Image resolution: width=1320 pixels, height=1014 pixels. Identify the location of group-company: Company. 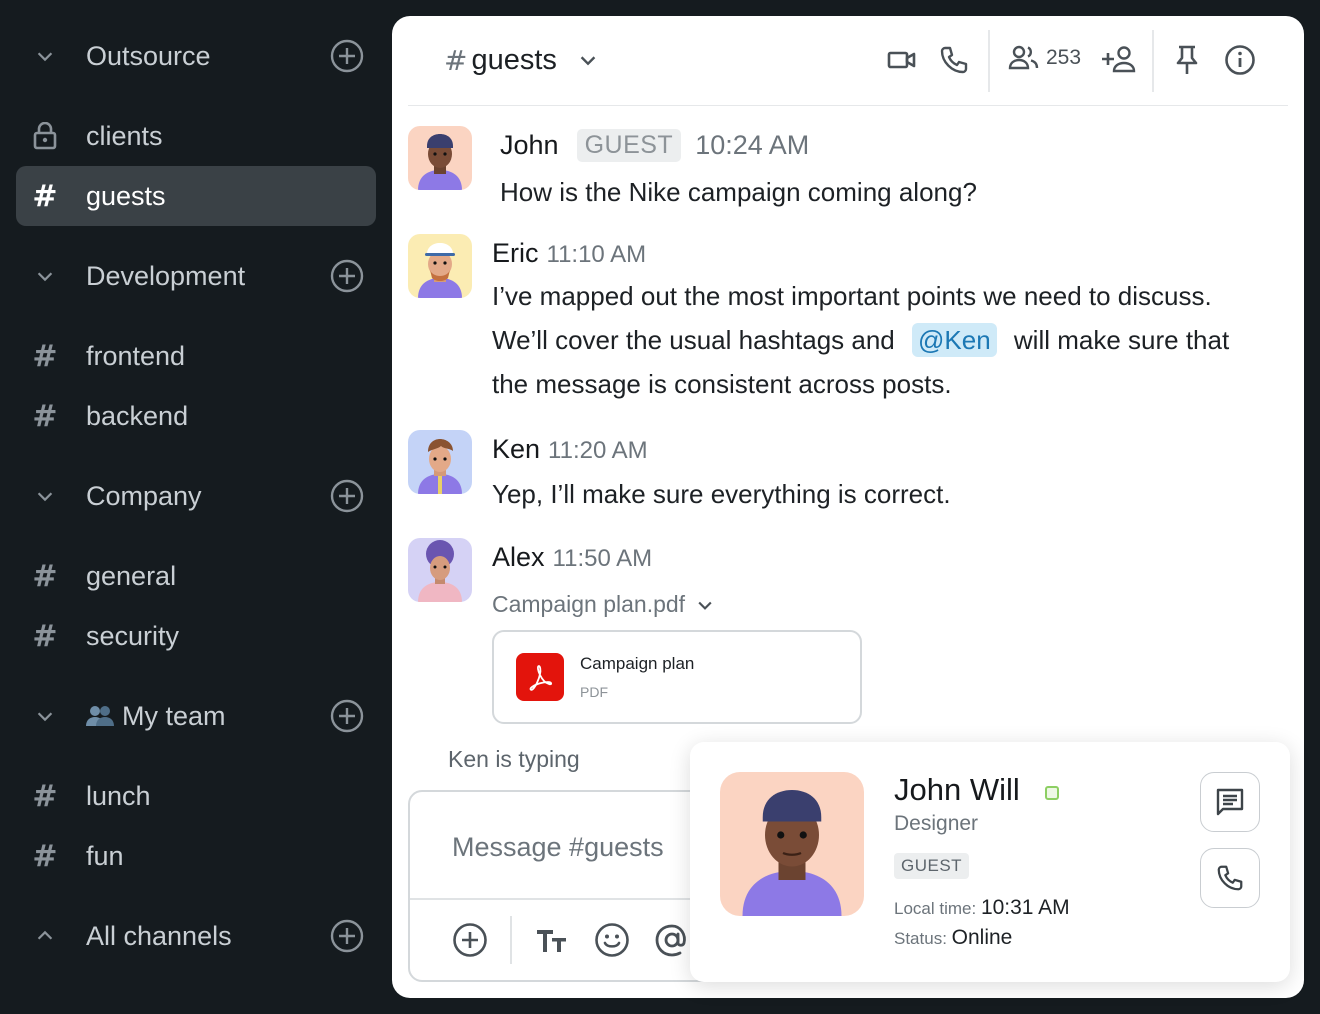
(196, 496).